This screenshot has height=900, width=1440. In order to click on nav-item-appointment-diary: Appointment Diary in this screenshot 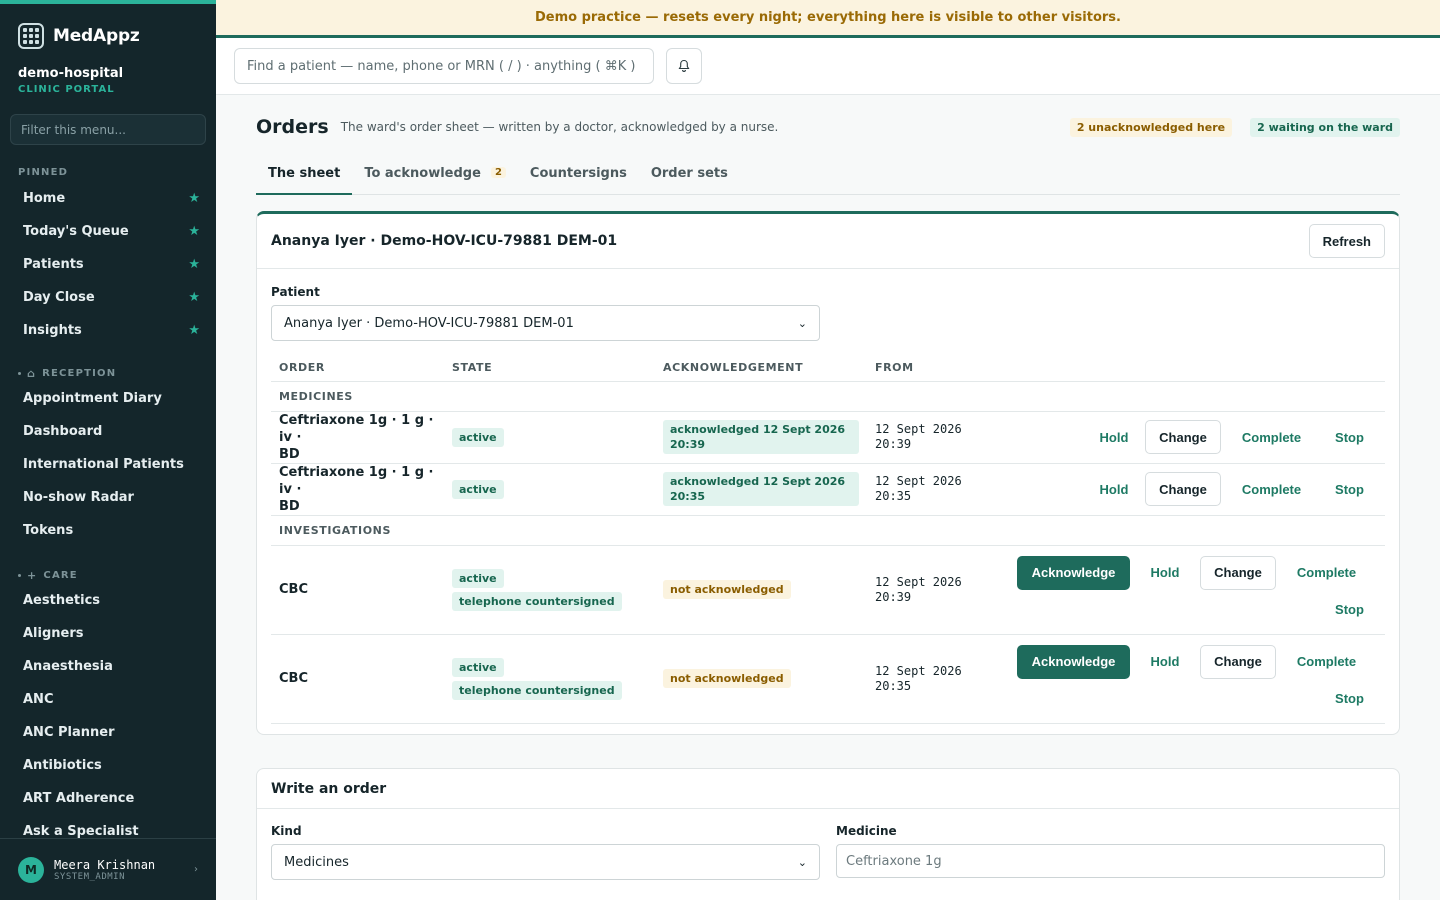, I will do `click(108, 398)`.